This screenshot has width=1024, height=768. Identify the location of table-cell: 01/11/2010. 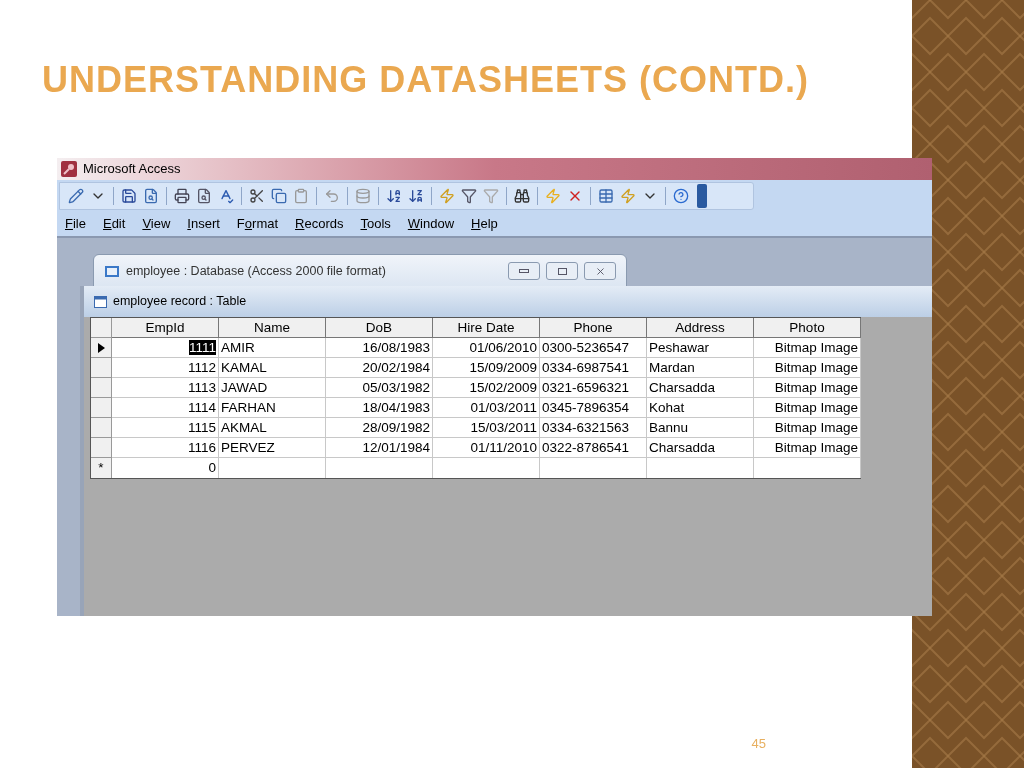
(486, 448).